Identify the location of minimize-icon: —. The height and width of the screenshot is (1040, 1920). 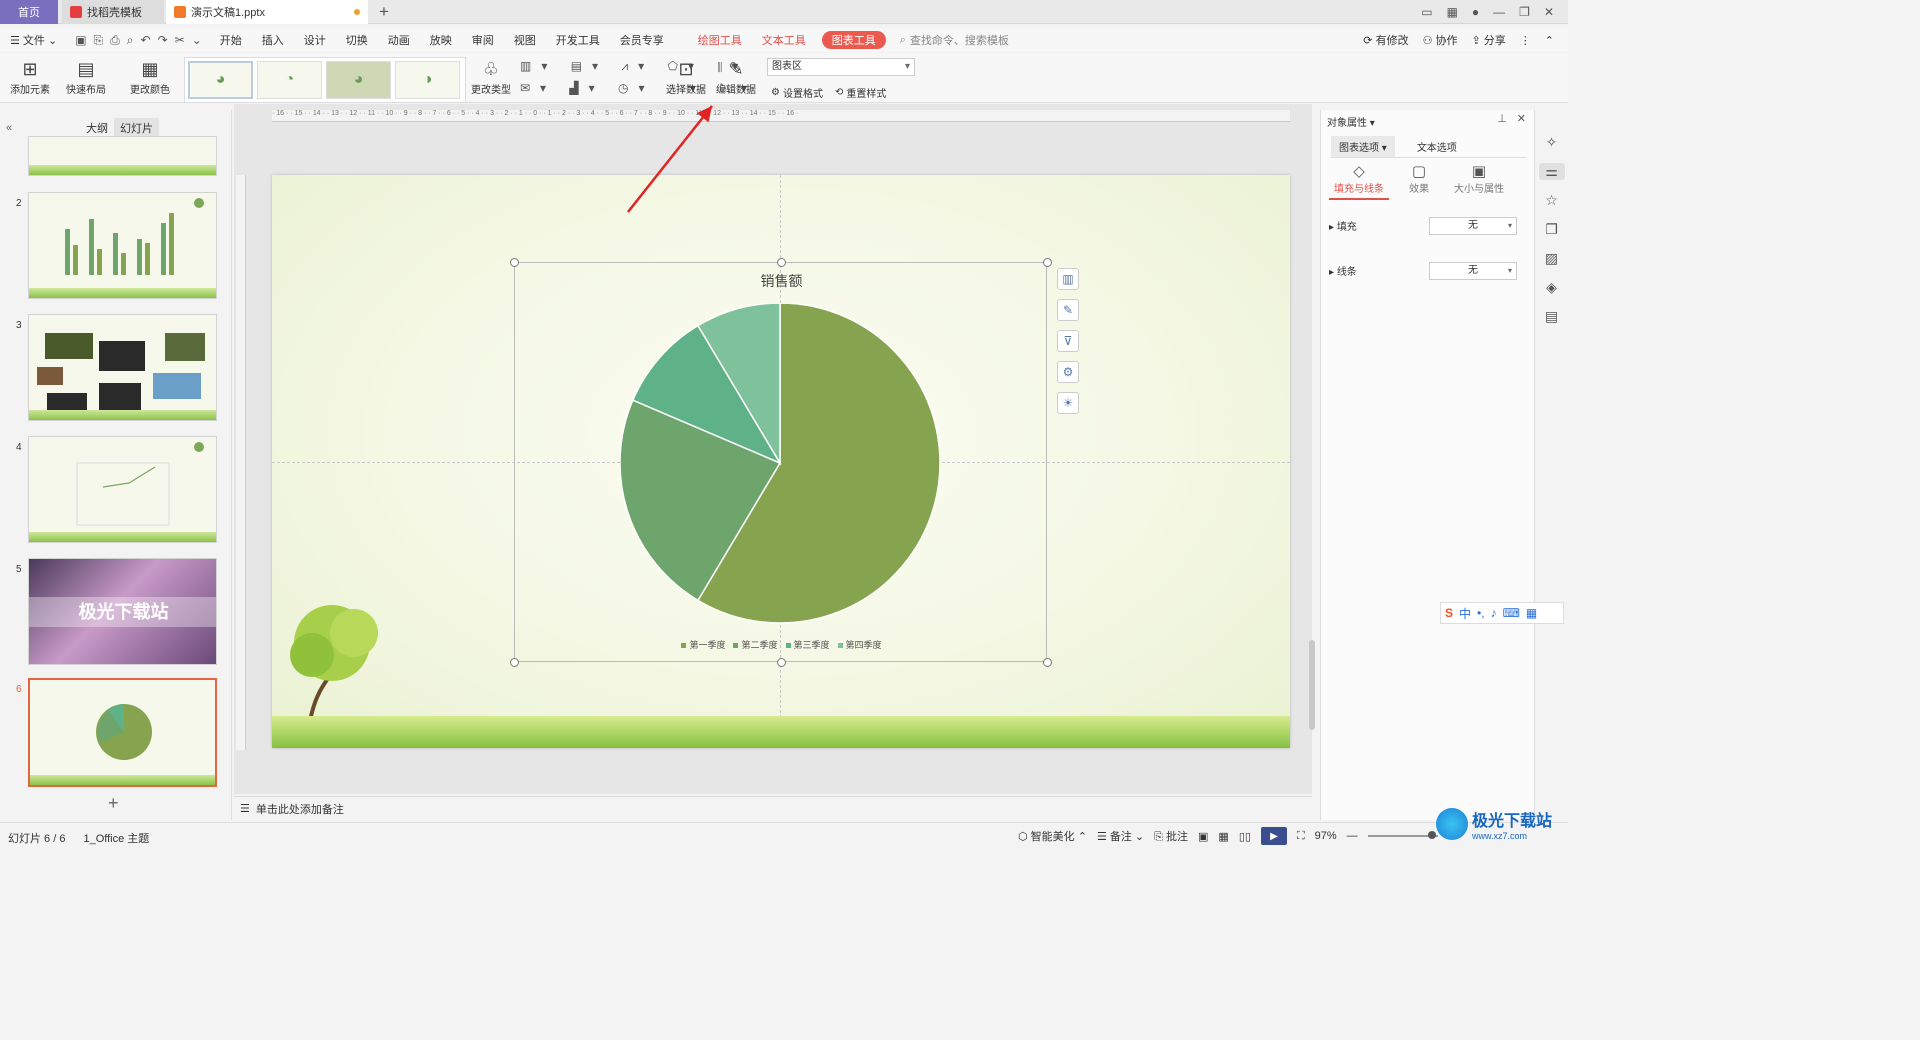
(1499, 12).